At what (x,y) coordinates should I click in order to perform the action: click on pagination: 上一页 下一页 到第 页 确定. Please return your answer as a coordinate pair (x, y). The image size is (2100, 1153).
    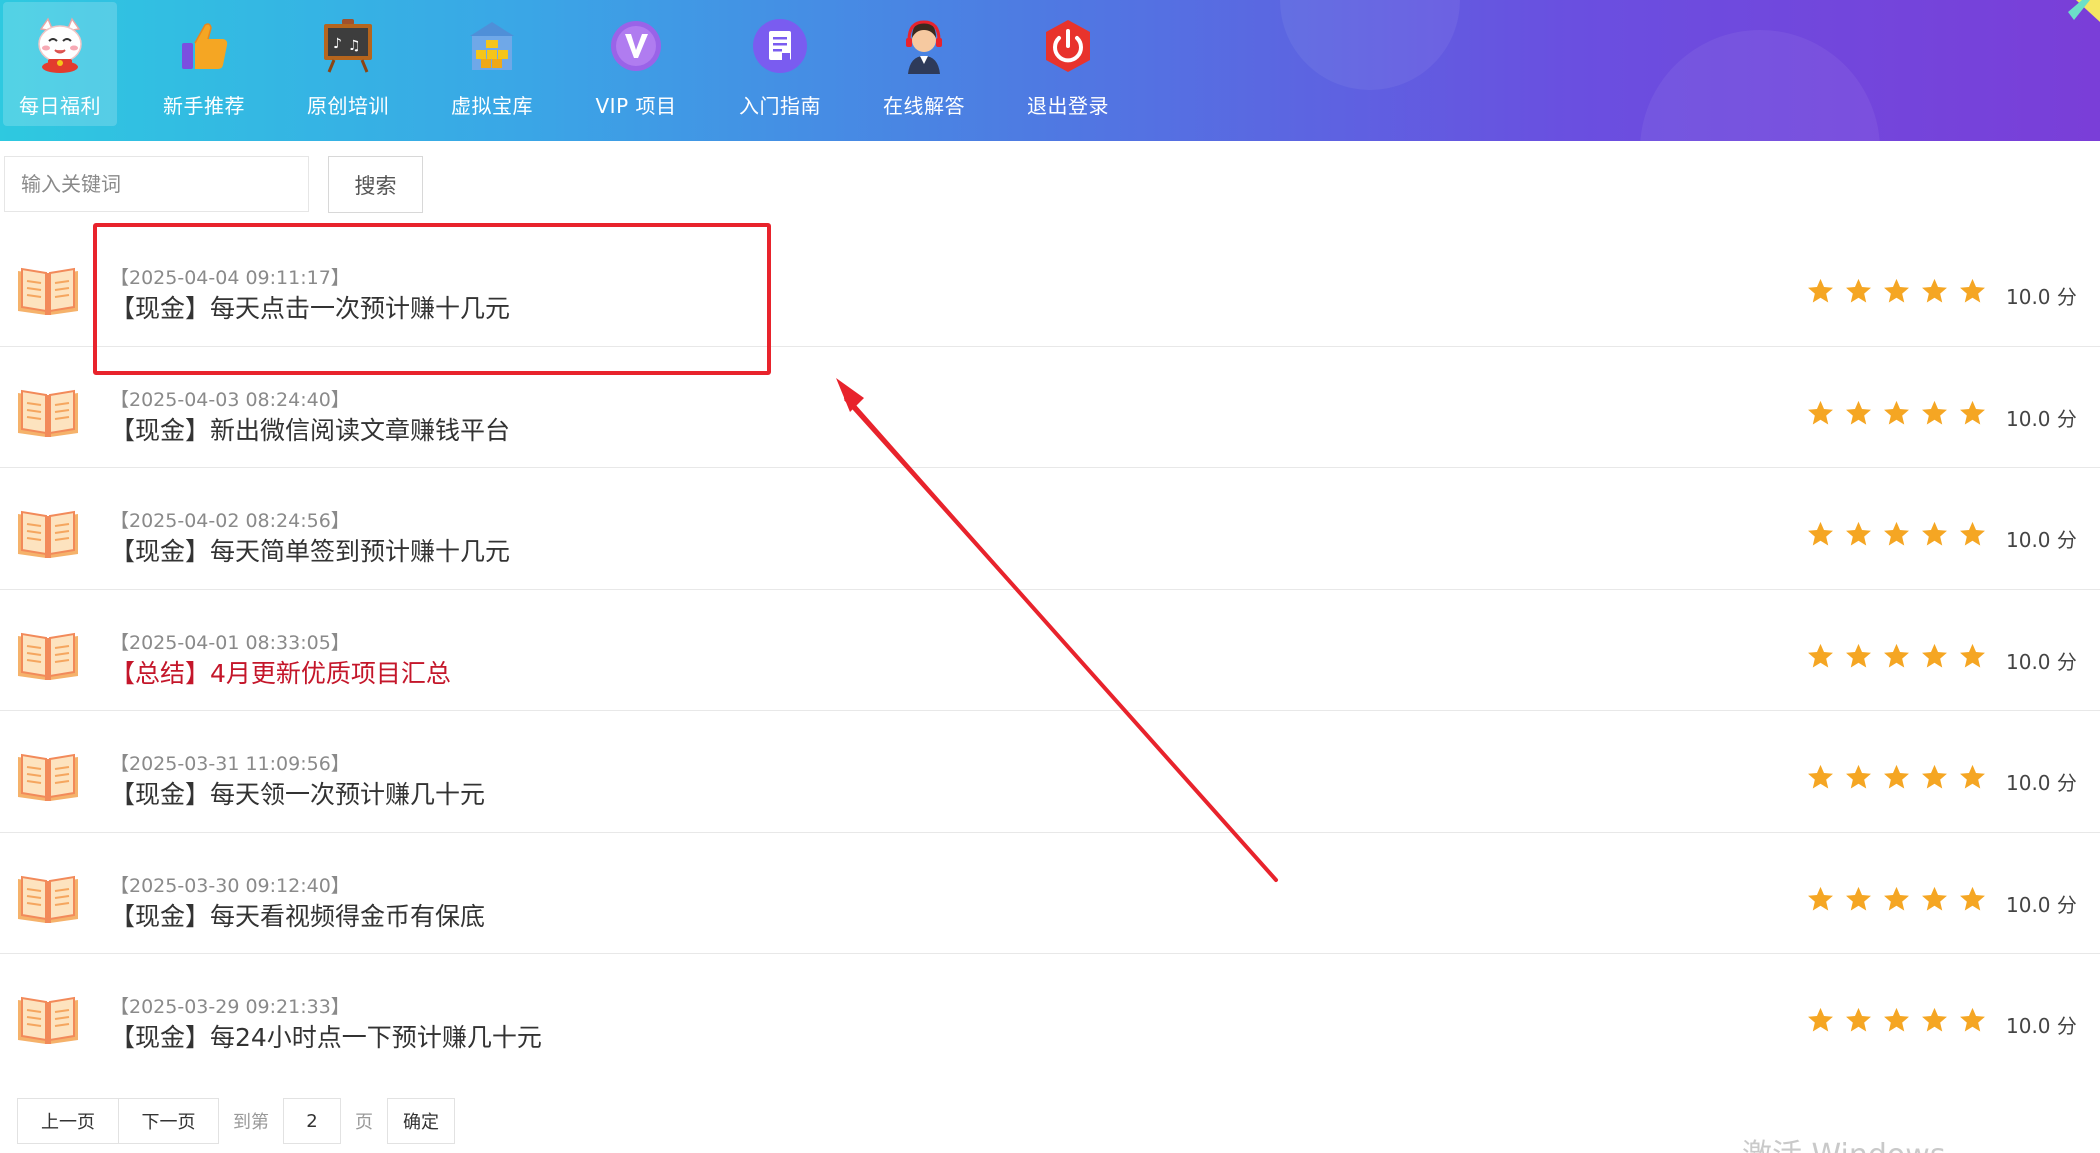
    Looking at the image, I should click on (236, 1121).